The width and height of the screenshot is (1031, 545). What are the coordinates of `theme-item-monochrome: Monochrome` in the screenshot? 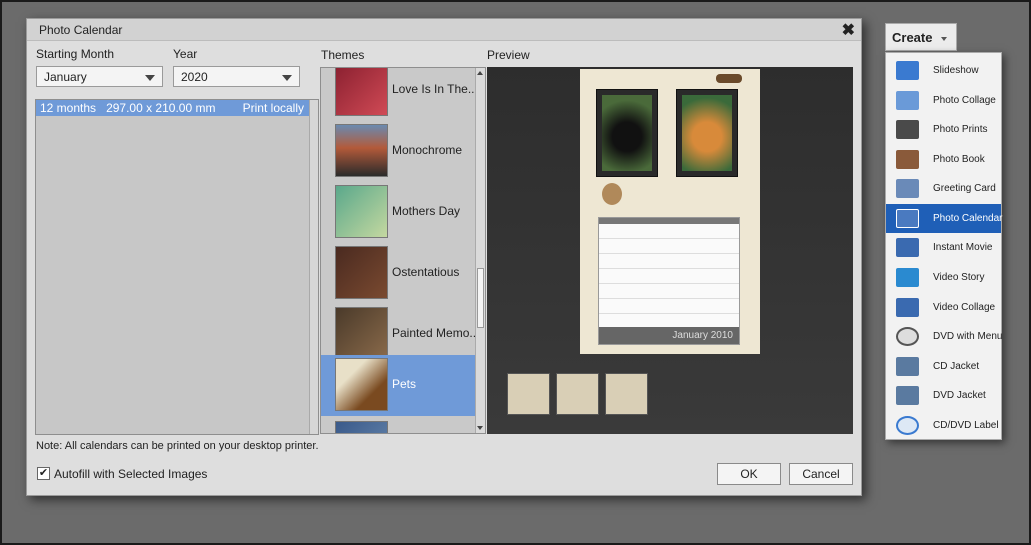 It's located at (398, 151).